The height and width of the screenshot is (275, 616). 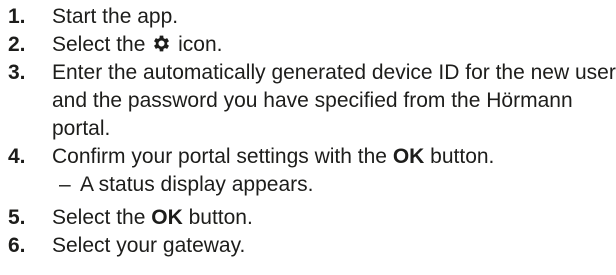 I want to click on step-number: 1., so click(x=17, y=16).